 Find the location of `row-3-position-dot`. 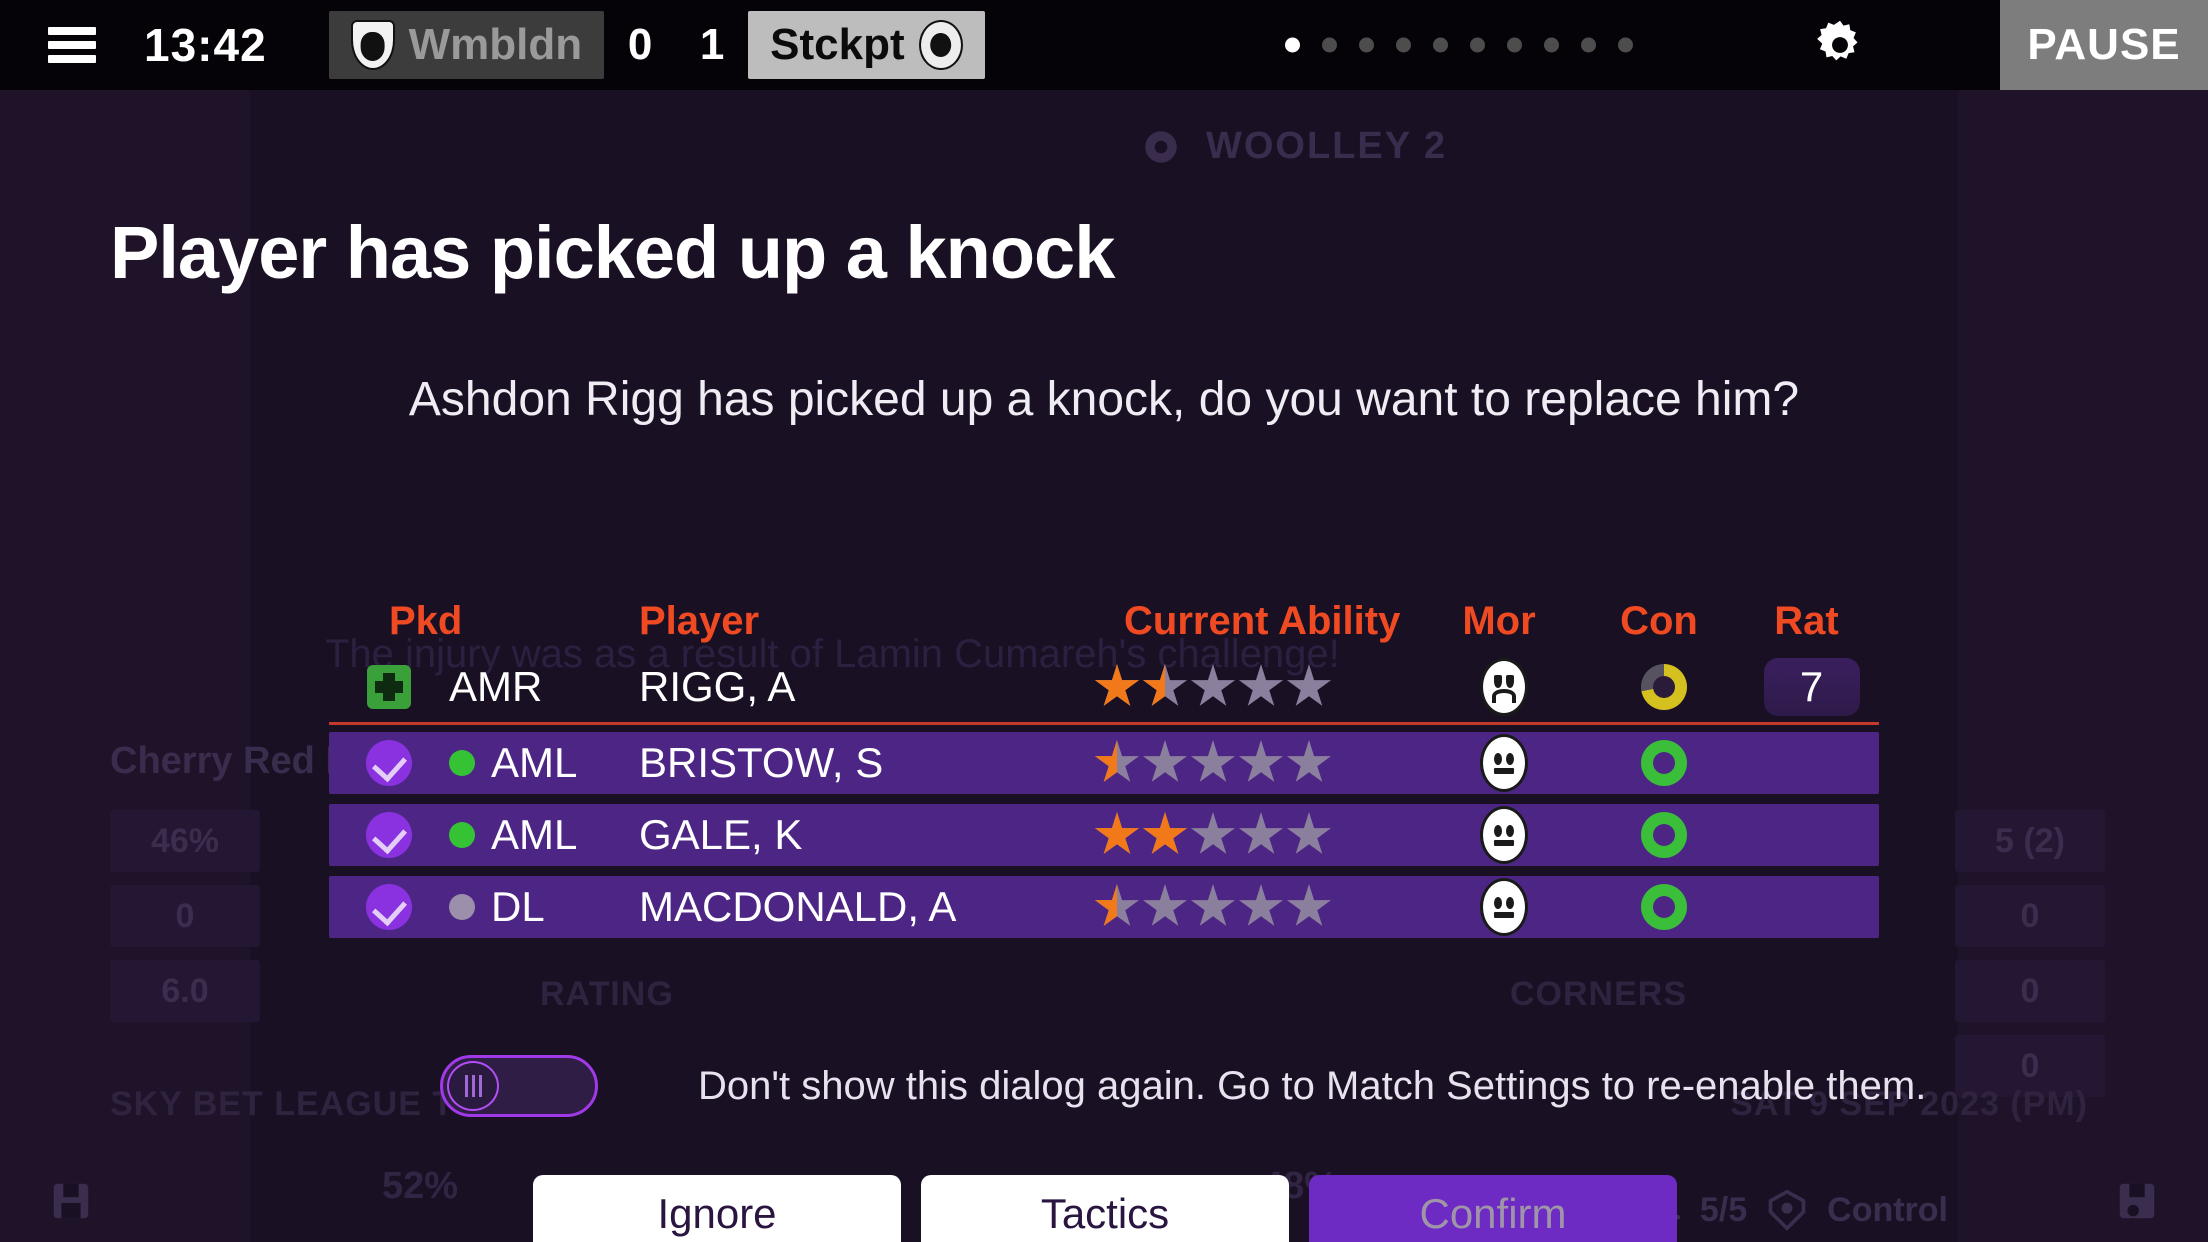

row-3-position-dot is located at coordinates (462, 907).